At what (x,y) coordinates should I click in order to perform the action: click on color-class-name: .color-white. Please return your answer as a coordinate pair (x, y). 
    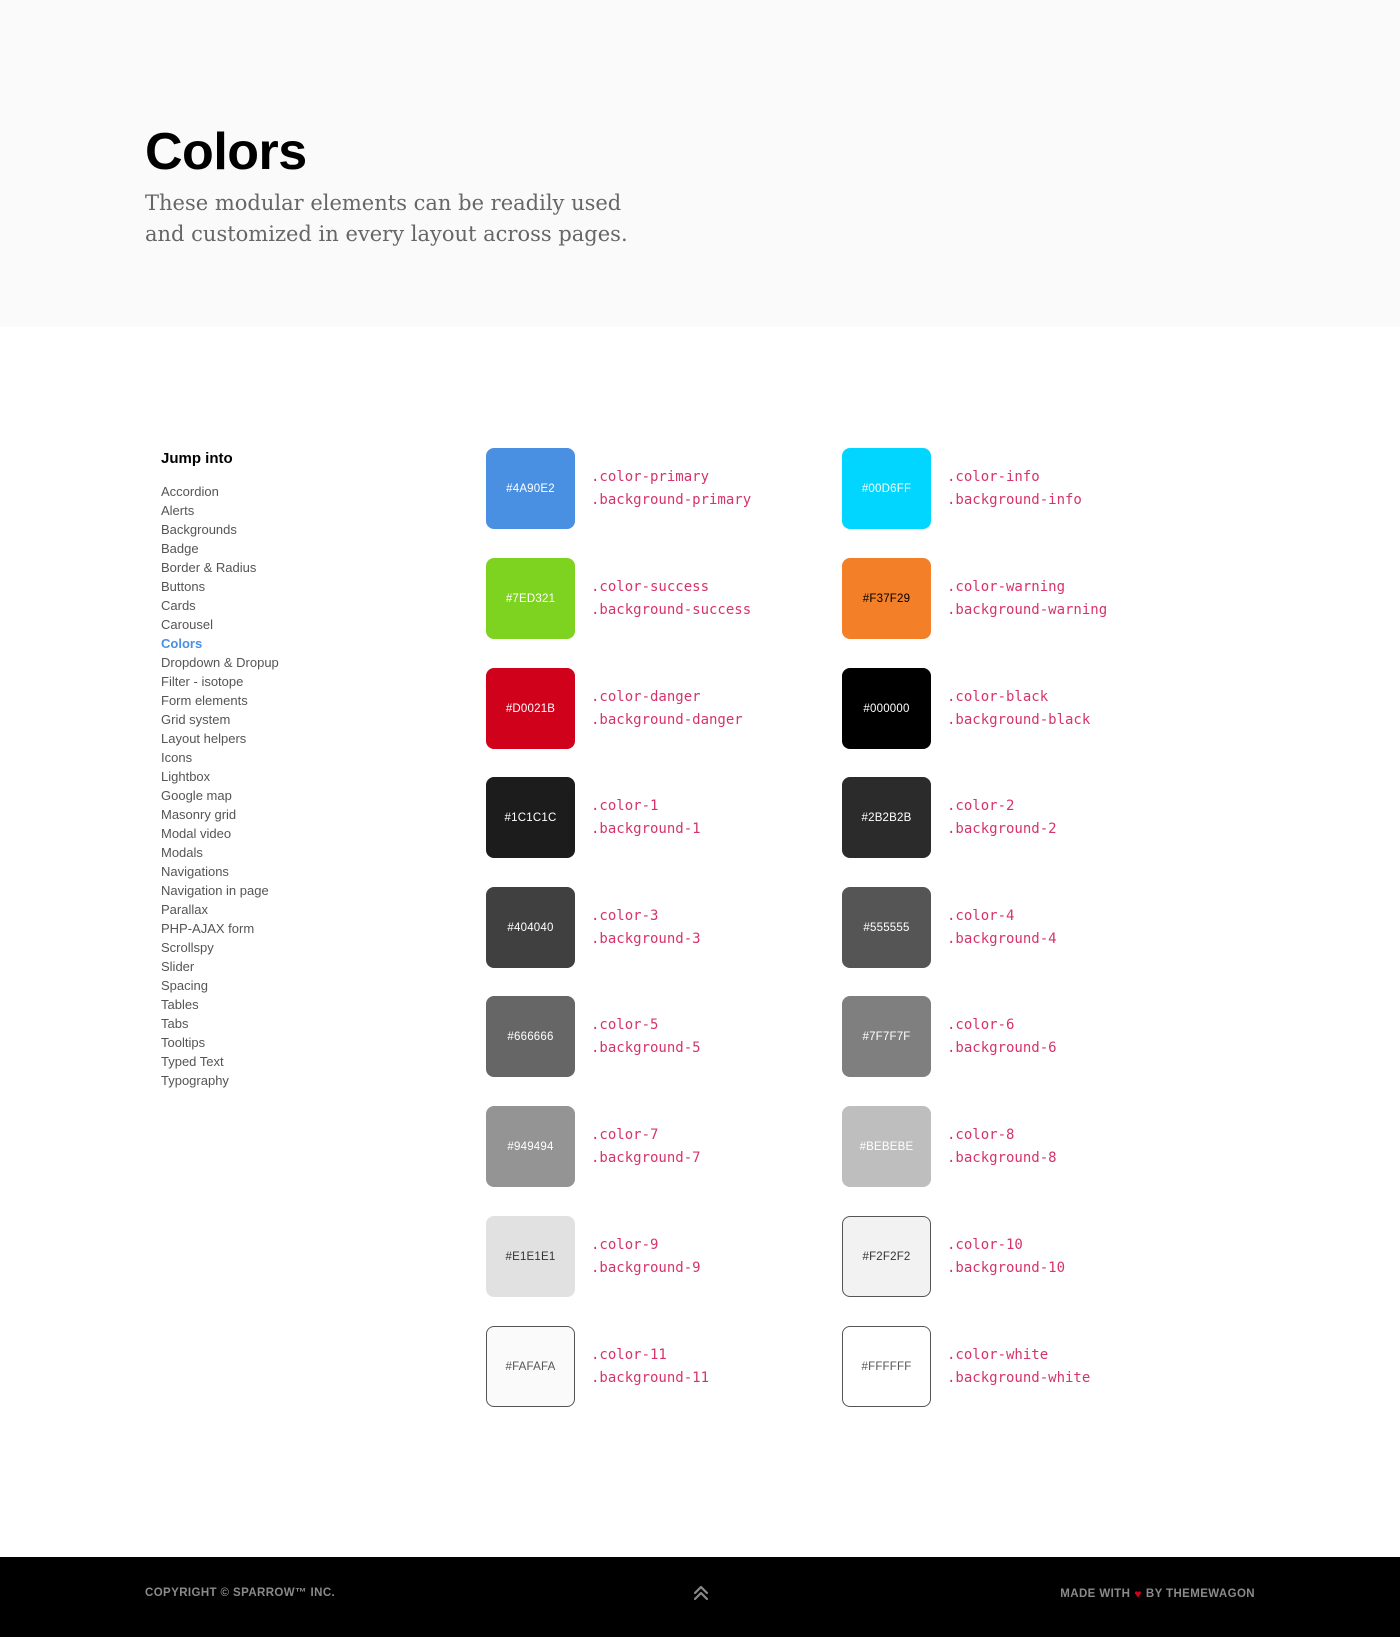
    Looking at the image, I should click on (998, 1354).